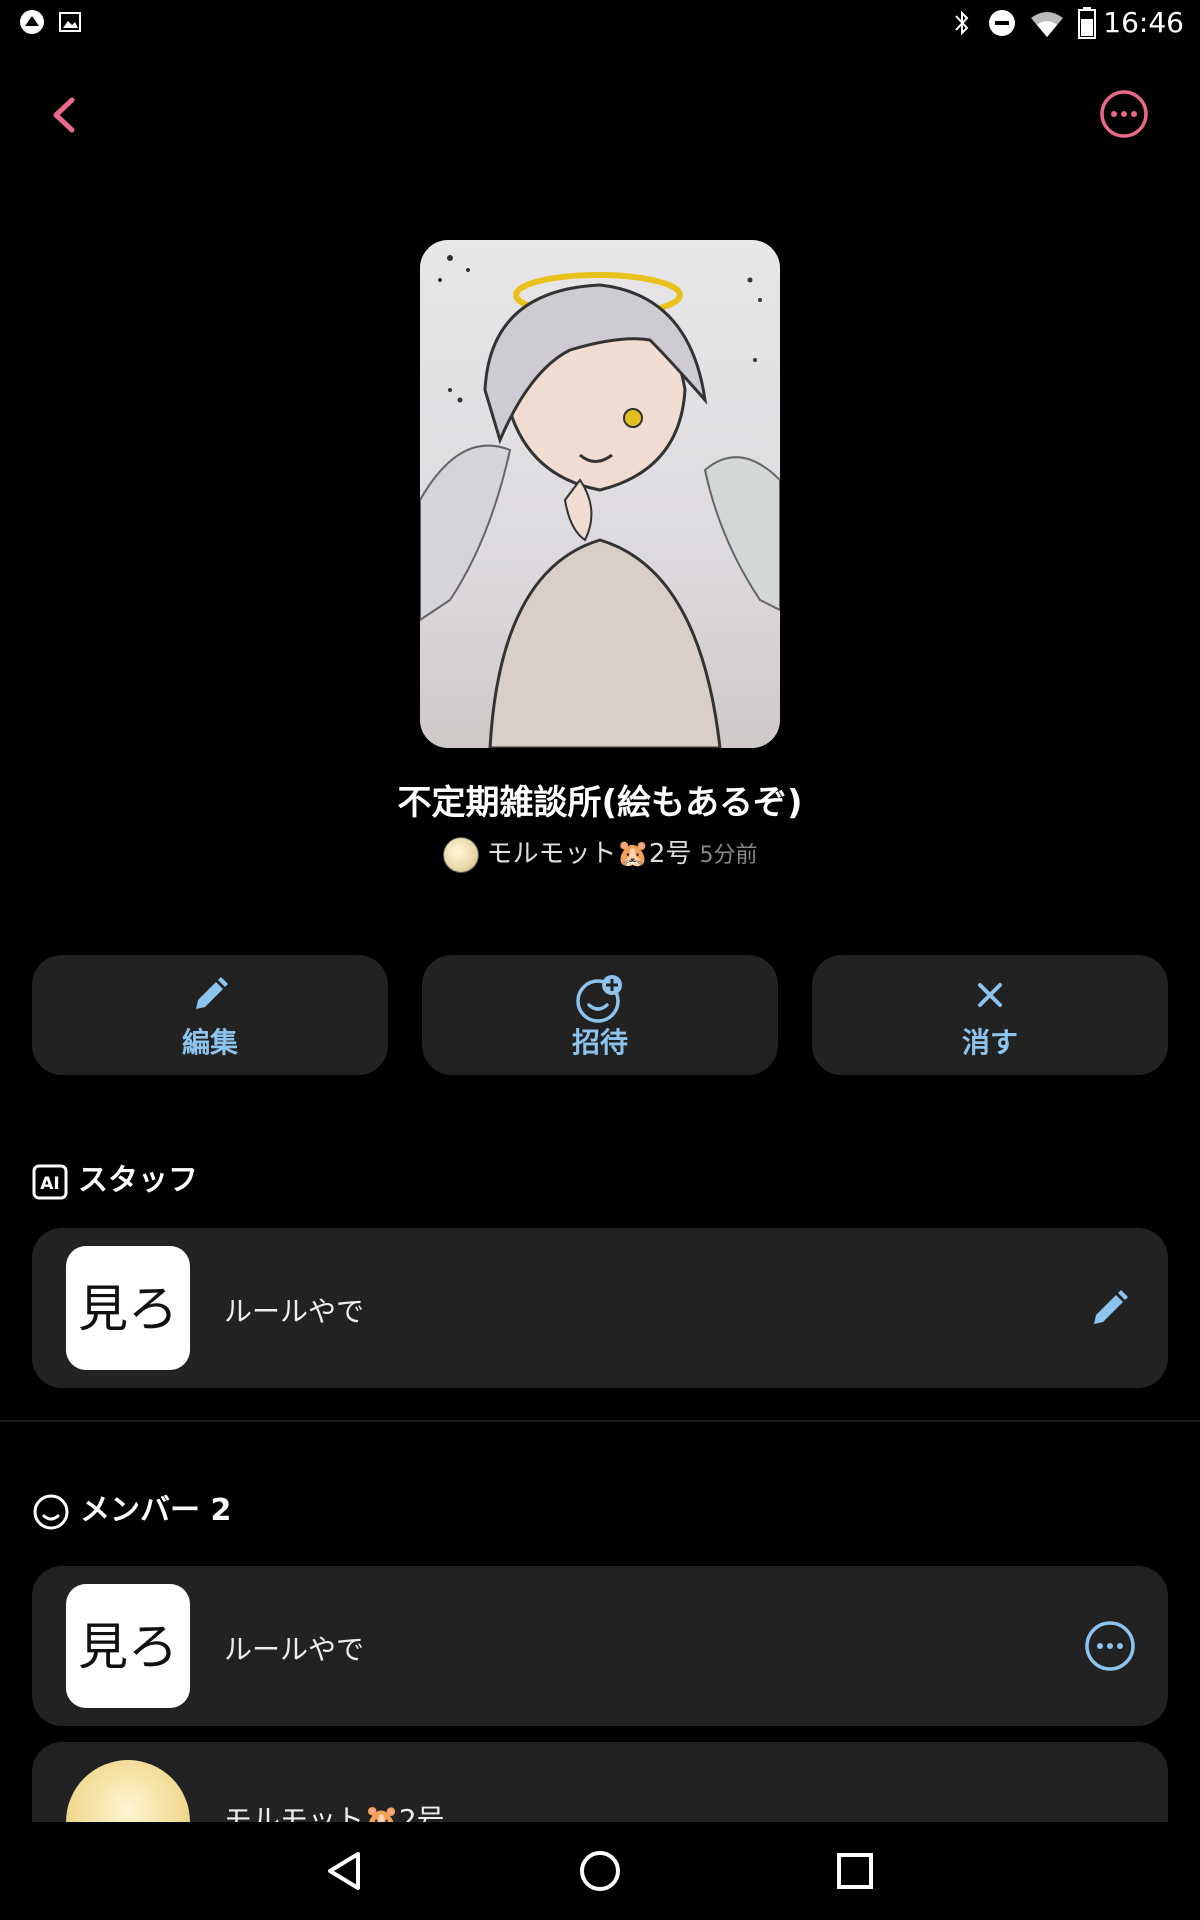 The image size is (1200, 1920). I want to click on chat-host-line: モルモット🐹2号 5分前, so click(600, 853).